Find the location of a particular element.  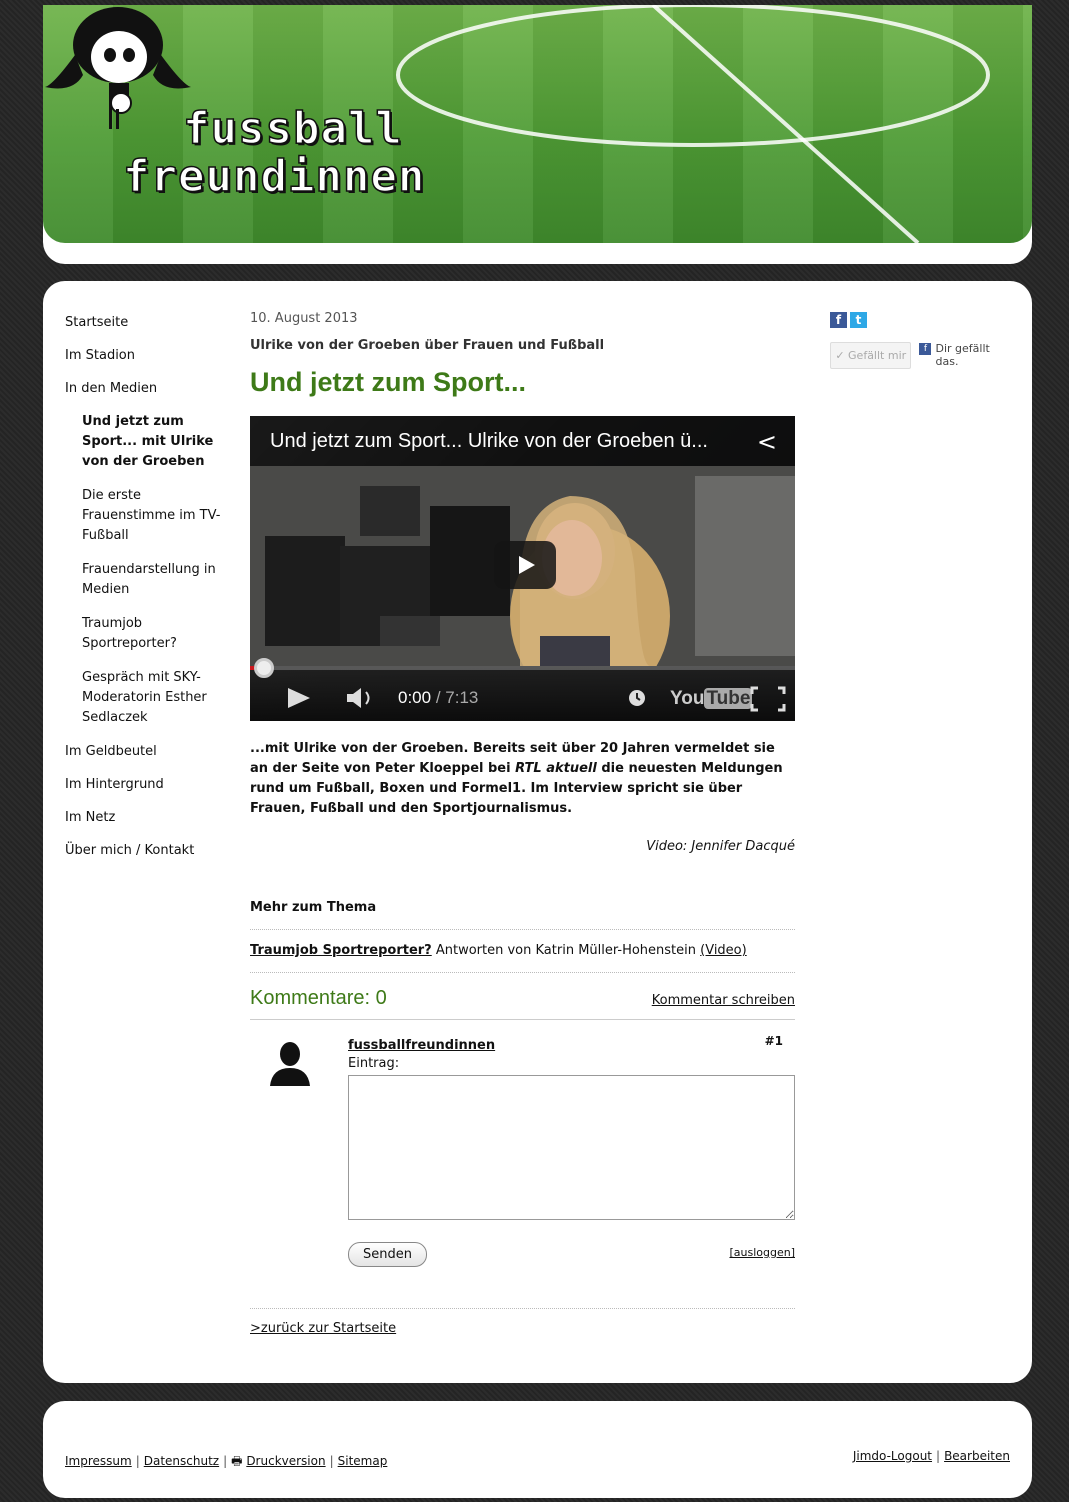

video-time-total: / 7:13 is located at coordinates (457, 697).